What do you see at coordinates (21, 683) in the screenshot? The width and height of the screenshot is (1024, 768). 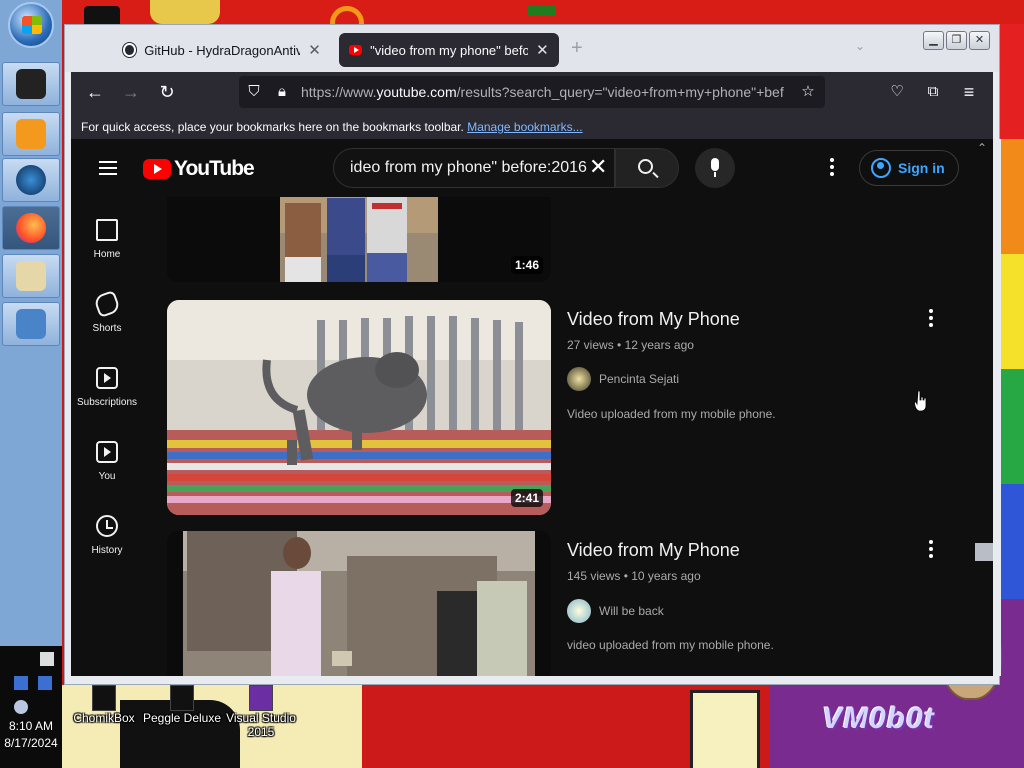 I see `network-icon` at bounding box center [21, 683].